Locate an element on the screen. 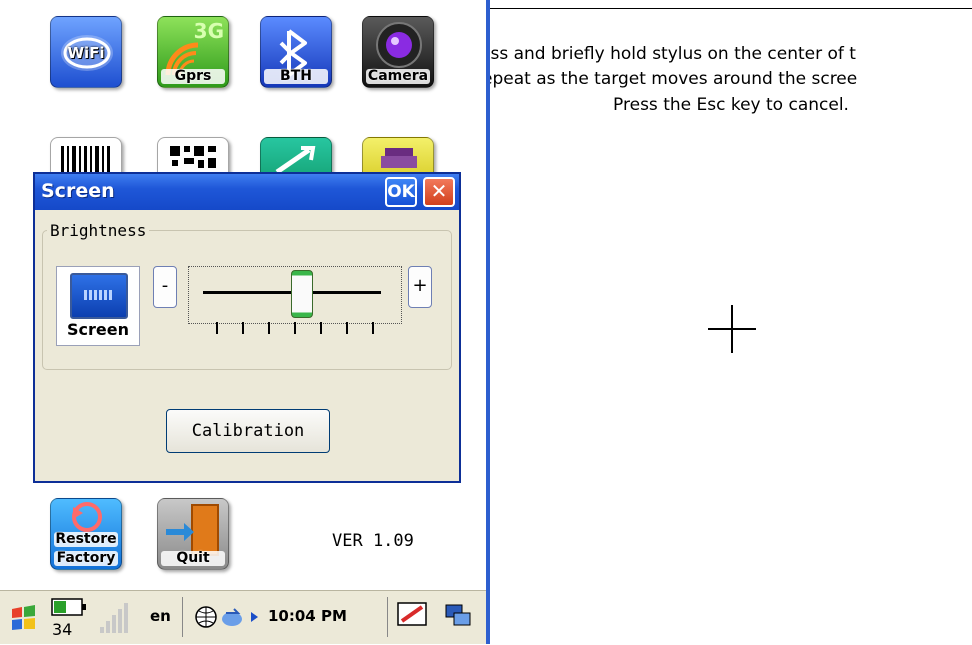 Image resolution: width=972 pixels, height=645 pixels. wifi-app-icon: WiFi is located at coordinates (86, 52).